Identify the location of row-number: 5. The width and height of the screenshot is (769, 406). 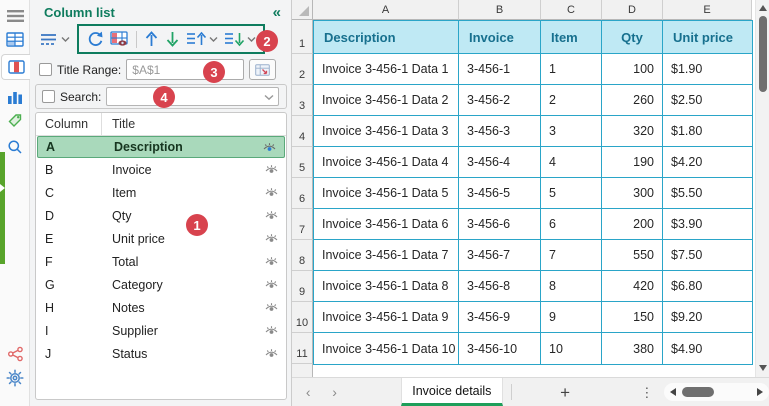
(302, 162).